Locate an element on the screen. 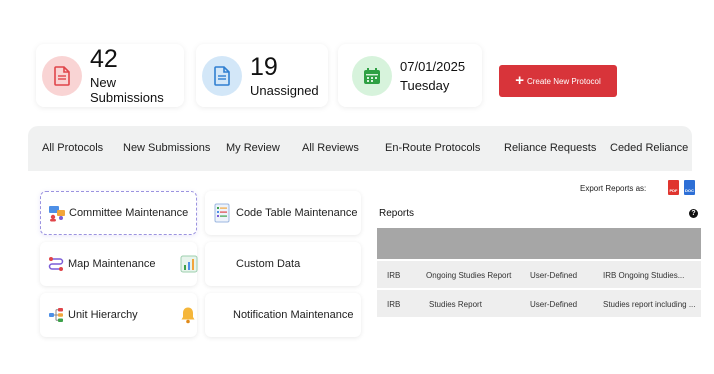  new-submissions-card: 42 New Submissions is located at coordinates (110, 75).